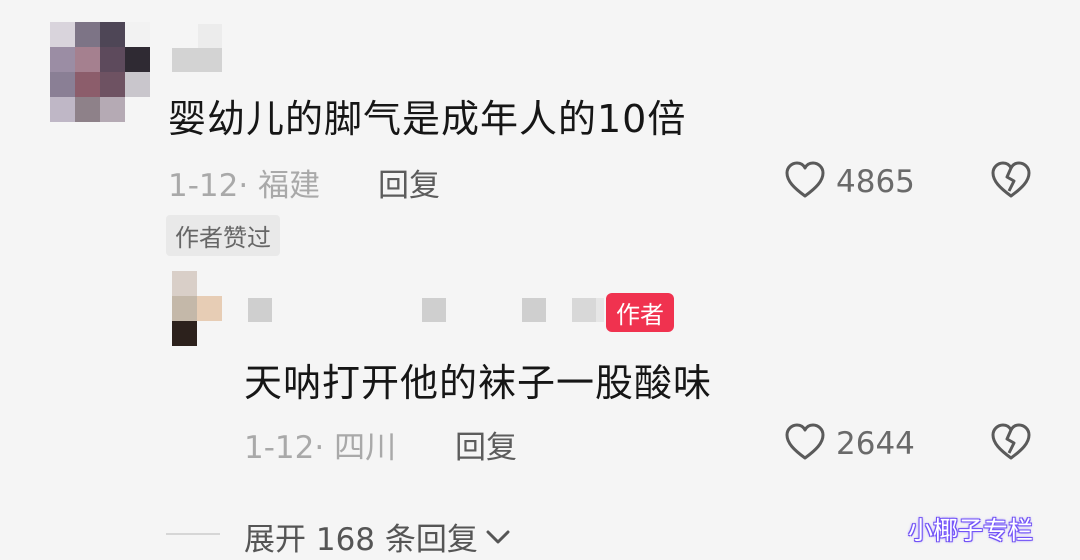  Describe the element at coordinates (210, 36) in the screenshot. I see `username-blur-fragment` at that location.